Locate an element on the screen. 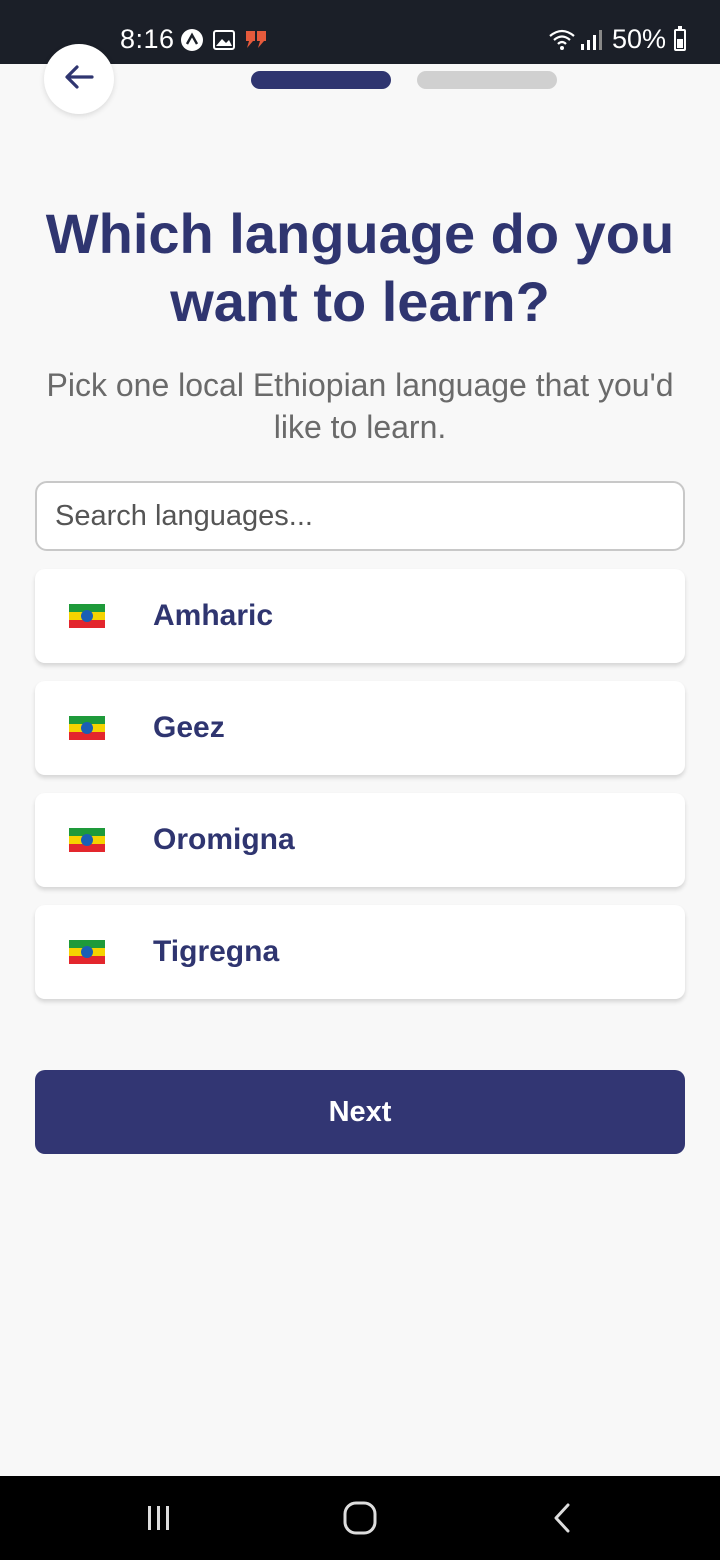 The height and width of the screenshot is (1560, 720). back-button is located at coordinates (79, 79).